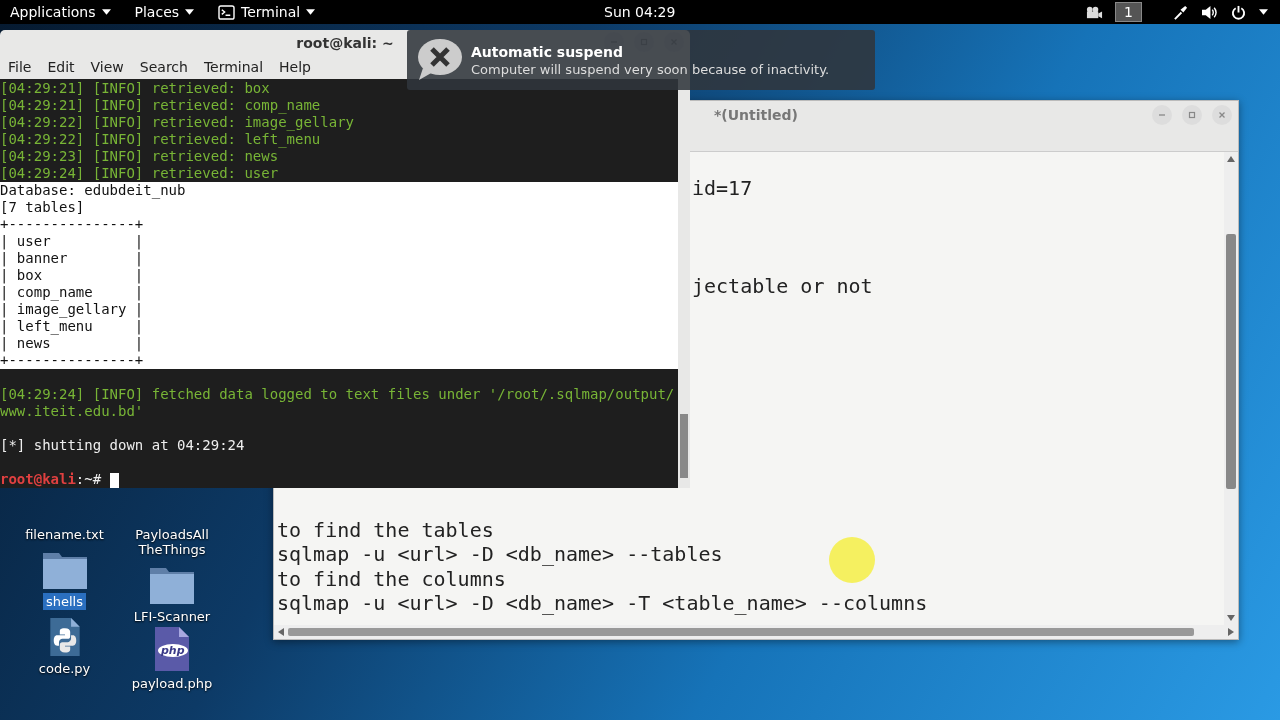 Image resolution: width=1280 pixels, height=720 pixels. What do you see at coordinates (20, 67) in the screenshot?
I see `menu-item: File` at bounding box center [20, 67].